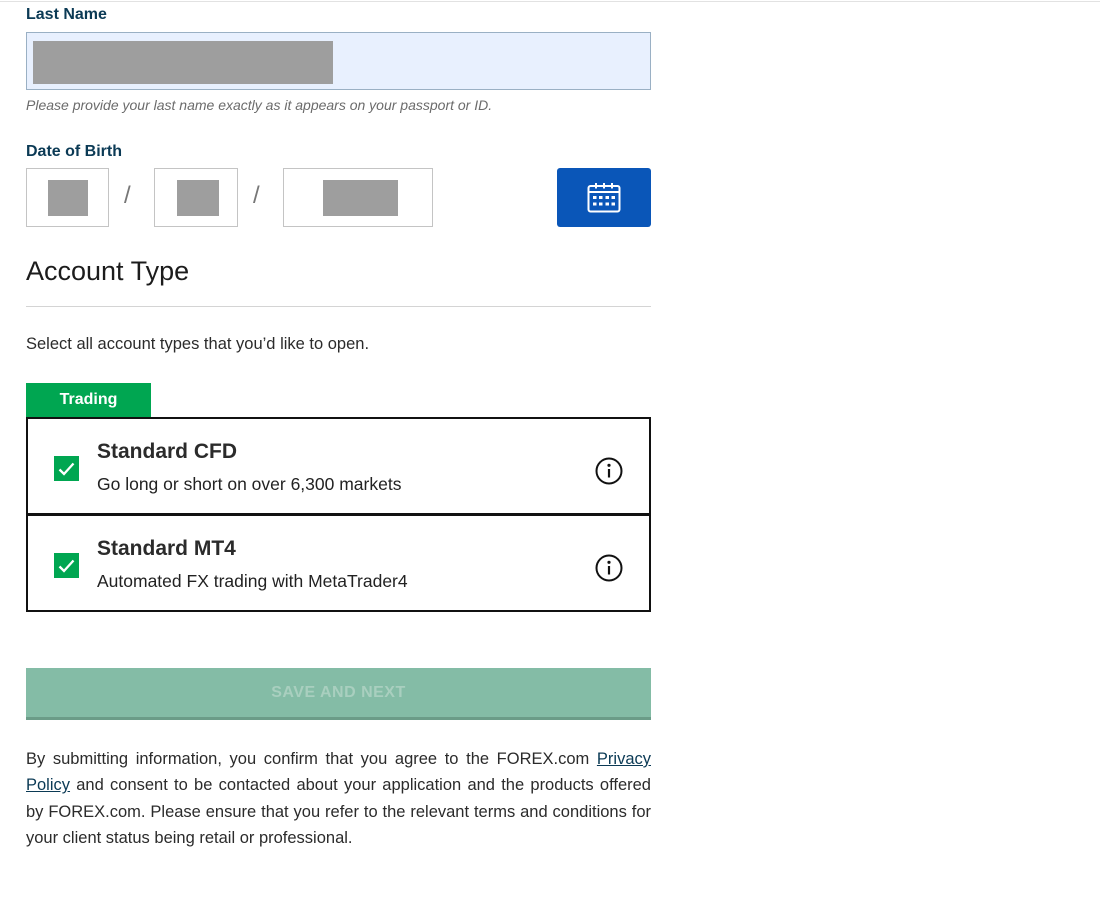 The height and width of the screenshot is (912, 1100). I want to click on dob-year-input, so click(358, 197).